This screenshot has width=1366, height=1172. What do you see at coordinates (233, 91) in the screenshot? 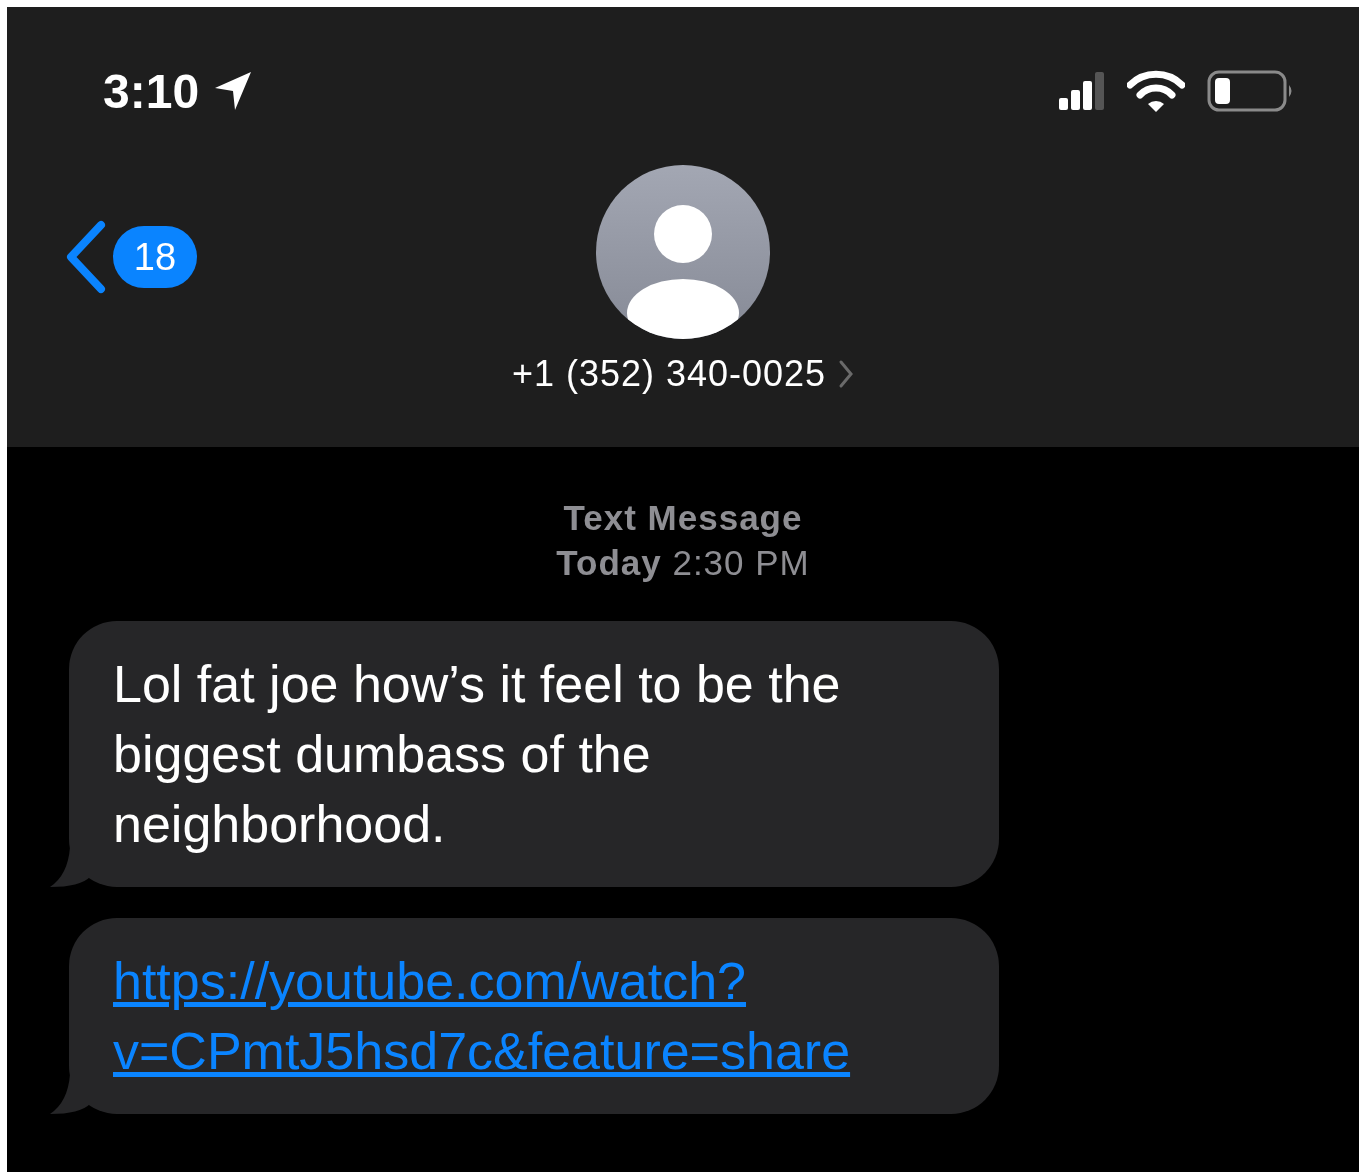
I see `location-arrow-icon` at bounding box center [233, 91].